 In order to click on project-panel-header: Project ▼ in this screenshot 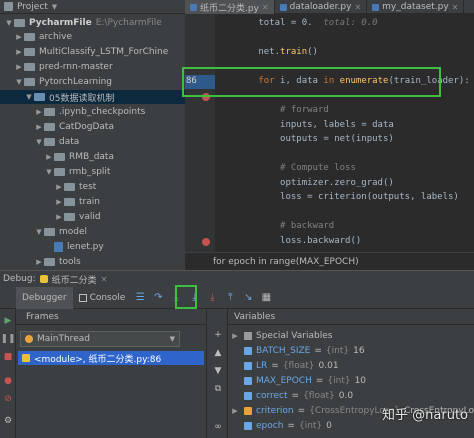, I will do `click(92, 7)`.